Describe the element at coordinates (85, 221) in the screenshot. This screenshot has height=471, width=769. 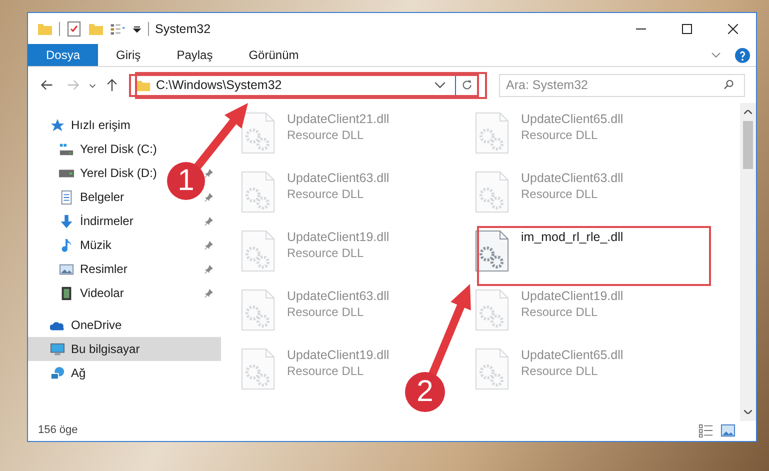
I see `nav-item: İndirmeler` at that location.